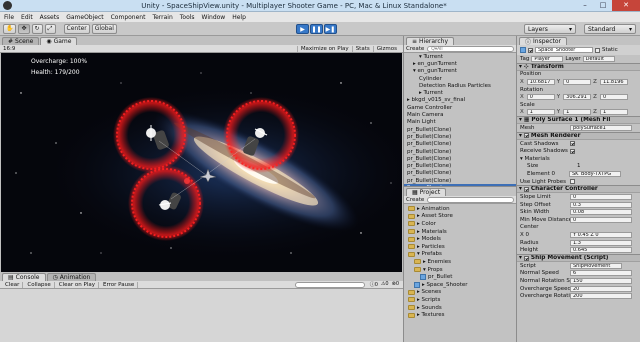  What do you see at coordinates (595, 173) in the screenshot?
I see `element-field: SK_Body-TXTPG` at bounding box center [595, 173].